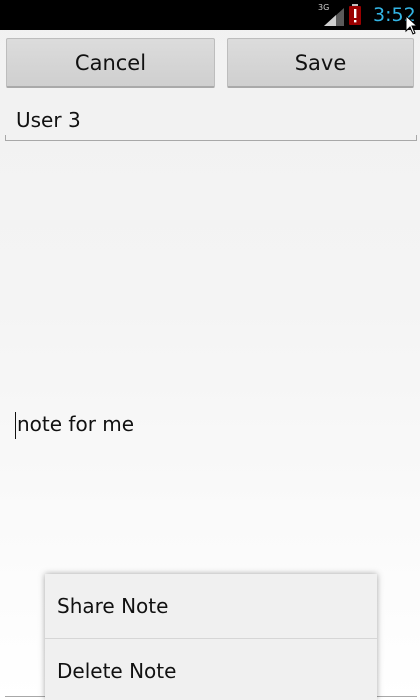 The height and width of the screenshot is (700, 420). I want to click on menu-item-delete-note: Delete Note, so click(211, 669).